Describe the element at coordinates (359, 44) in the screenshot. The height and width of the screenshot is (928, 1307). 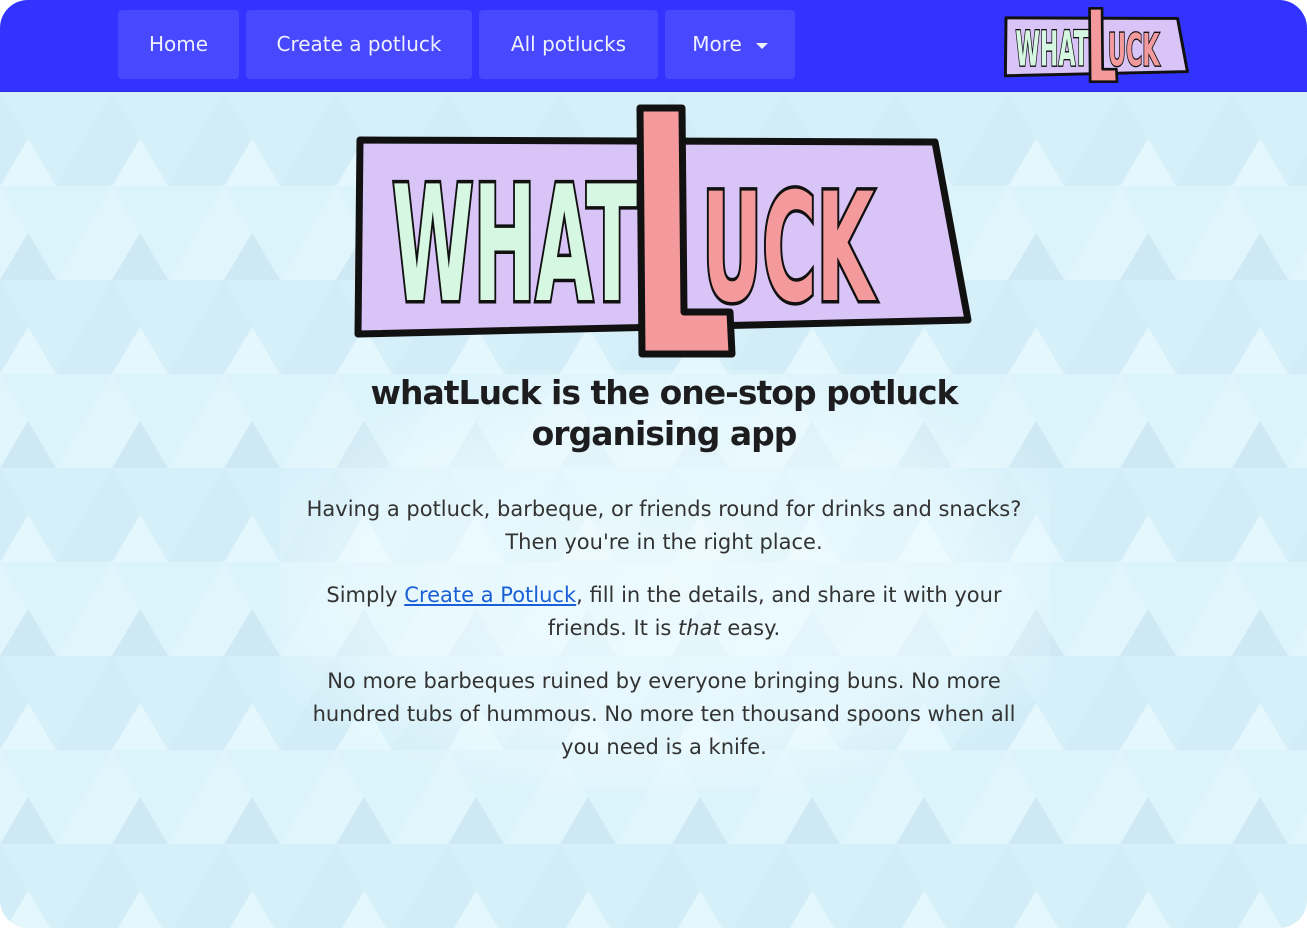
I see `nav-create-potluck-button: Create a potluck` at that location.